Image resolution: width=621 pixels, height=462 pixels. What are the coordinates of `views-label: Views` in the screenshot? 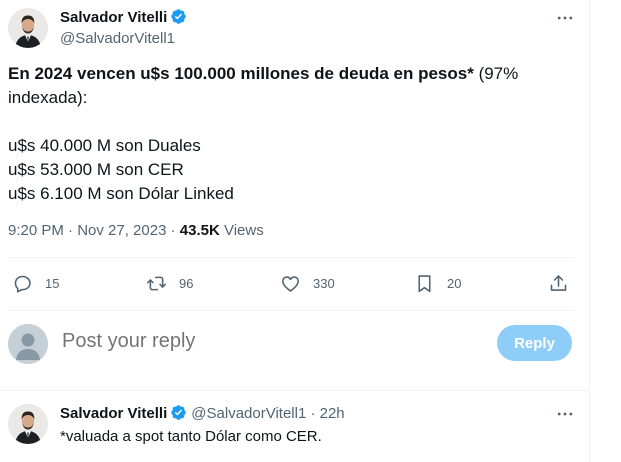 It's located at (241, 230).